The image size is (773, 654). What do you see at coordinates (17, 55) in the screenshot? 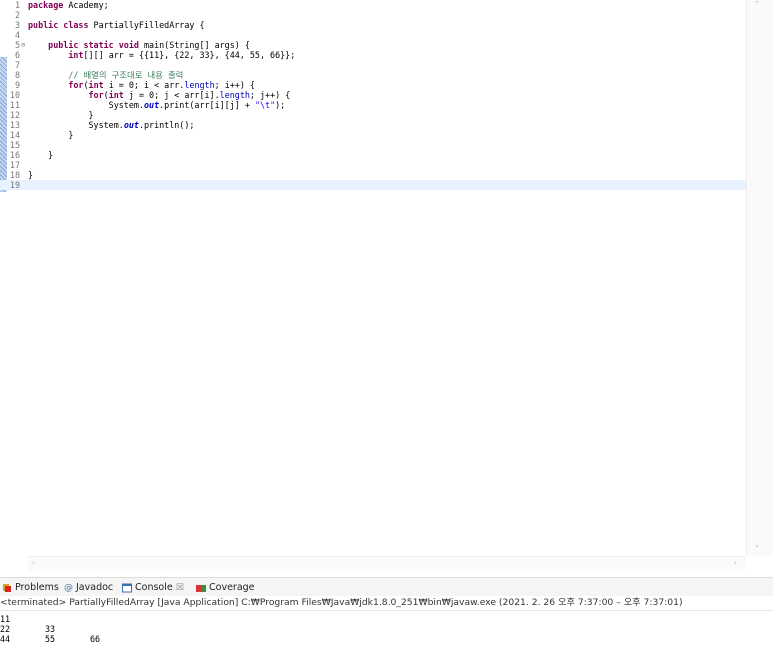
I see `line-number: 6` at bounding box center [17, 55].